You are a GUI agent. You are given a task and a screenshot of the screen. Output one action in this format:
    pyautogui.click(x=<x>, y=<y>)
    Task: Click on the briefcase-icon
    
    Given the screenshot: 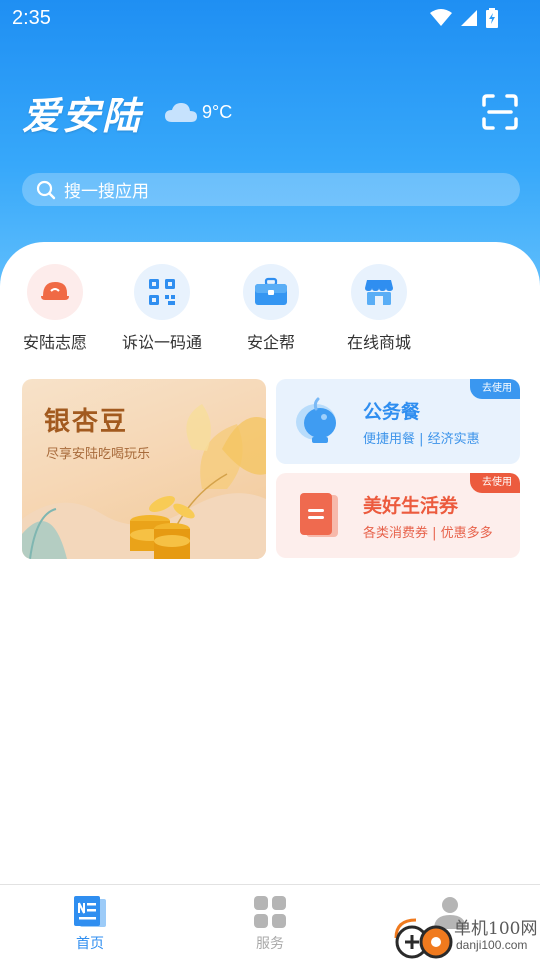 What is the action you would take?
    pyautogui.click(x=271, y=291)
    